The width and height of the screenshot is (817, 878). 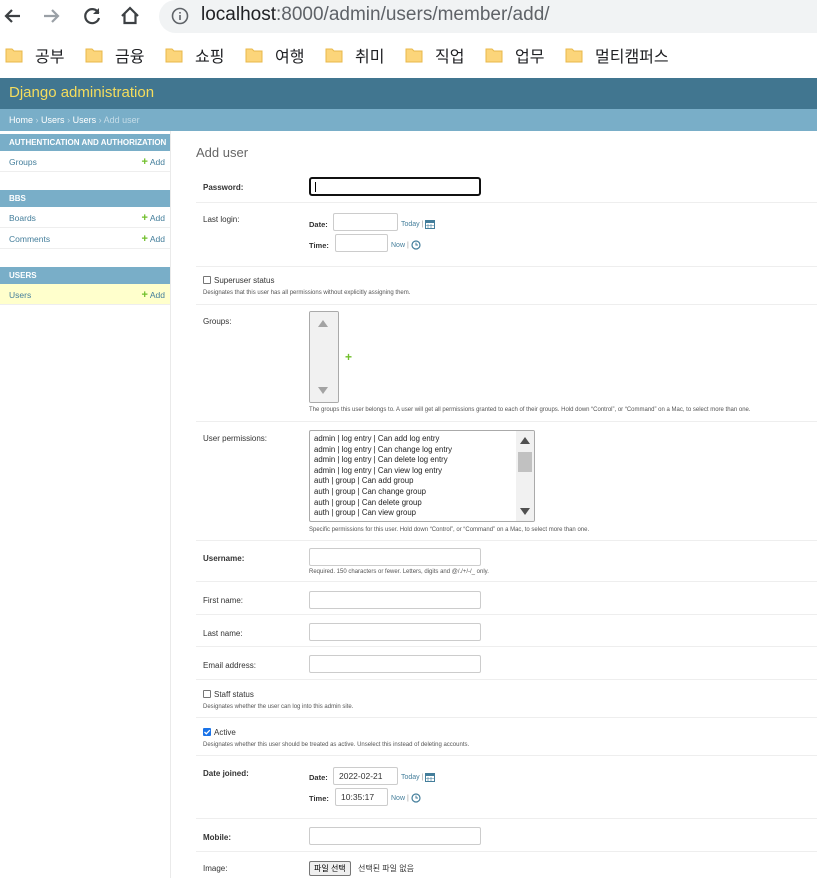 What do you see at coordinates (422, 460) in the screenshot?
I see `select-option: admin | log entry | Can delete log entry` at bounding box center [422, 460].